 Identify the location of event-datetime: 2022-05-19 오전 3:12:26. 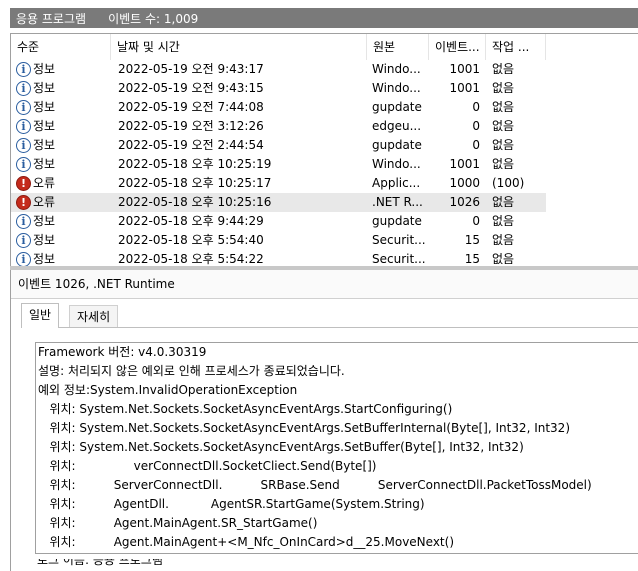
(191, 126).